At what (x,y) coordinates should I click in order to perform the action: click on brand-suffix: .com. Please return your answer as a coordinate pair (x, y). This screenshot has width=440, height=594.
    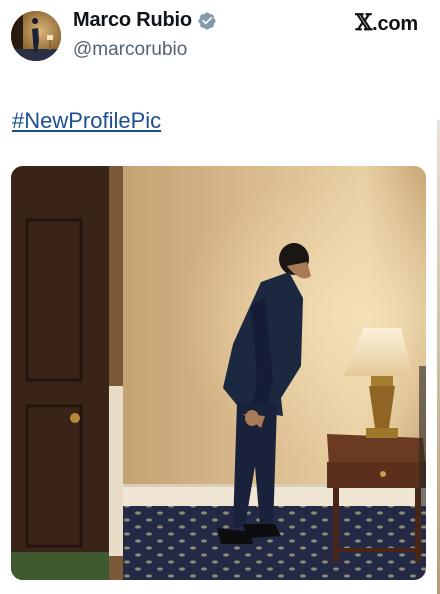
    Looking at the image, I should click on (395, 24).